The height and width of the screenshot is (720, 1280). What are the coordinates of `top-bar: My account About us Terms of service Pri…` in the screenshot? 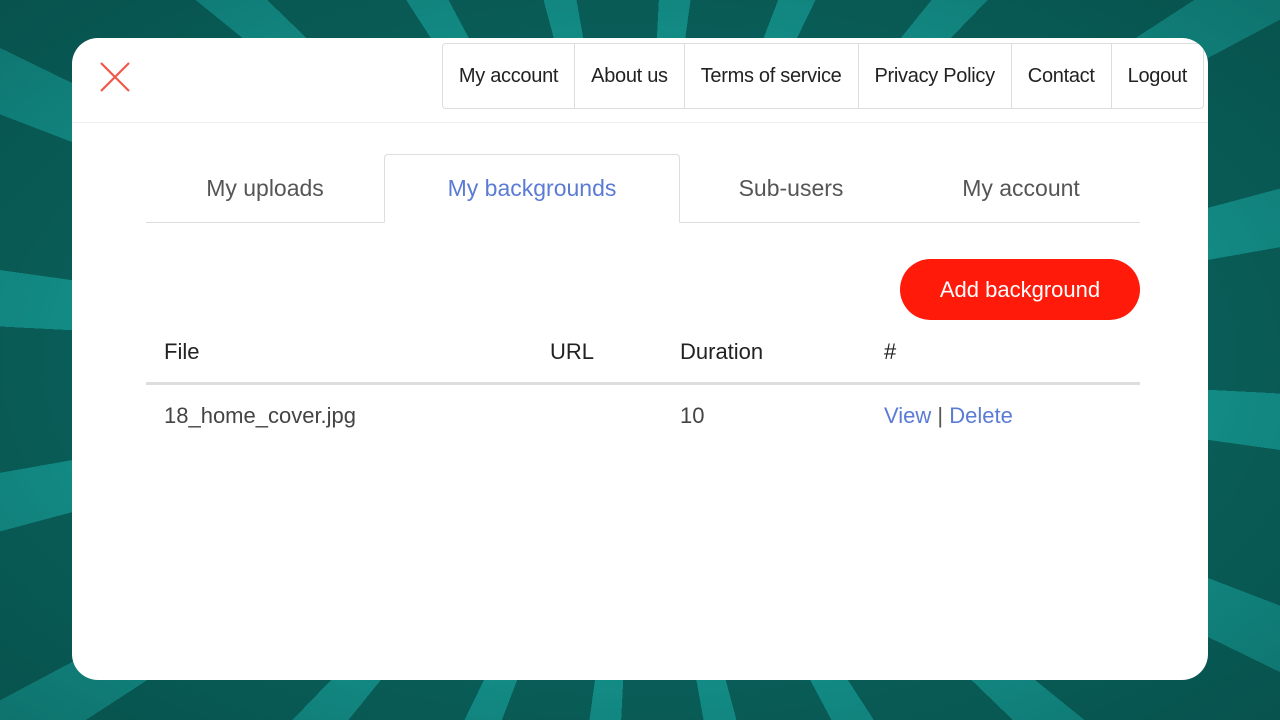 It's located at (640, 80).